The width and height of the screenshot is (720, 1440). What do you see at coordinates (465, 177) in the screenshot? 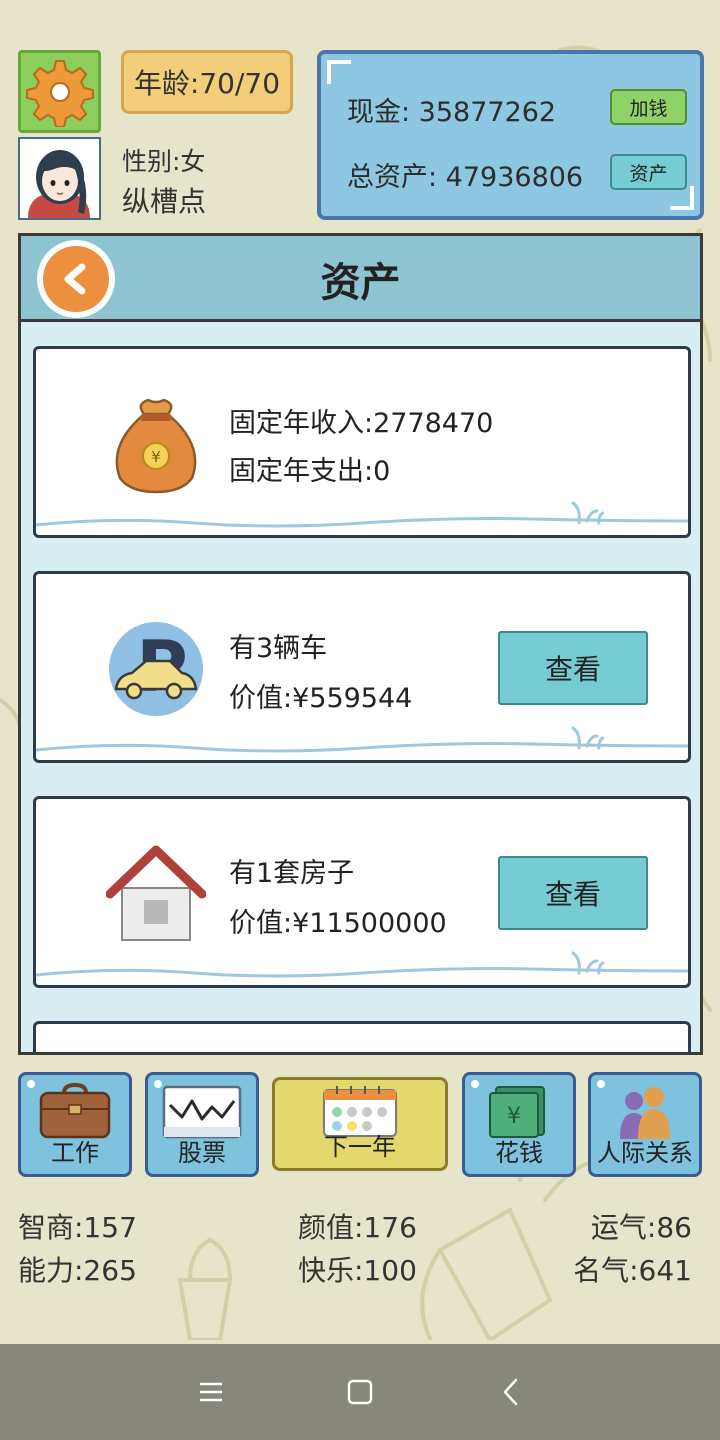
I see `total-assets-label: 总资产: 47936806` at bounding box center [465, 177].